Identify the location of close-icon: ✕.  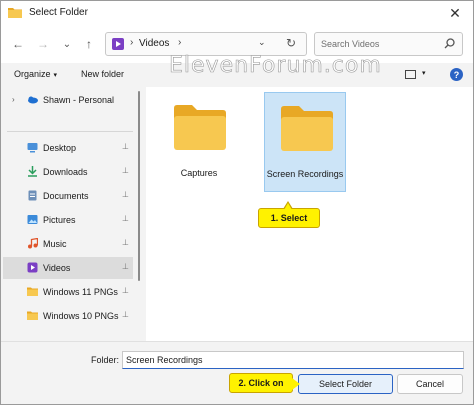
(455, 12).